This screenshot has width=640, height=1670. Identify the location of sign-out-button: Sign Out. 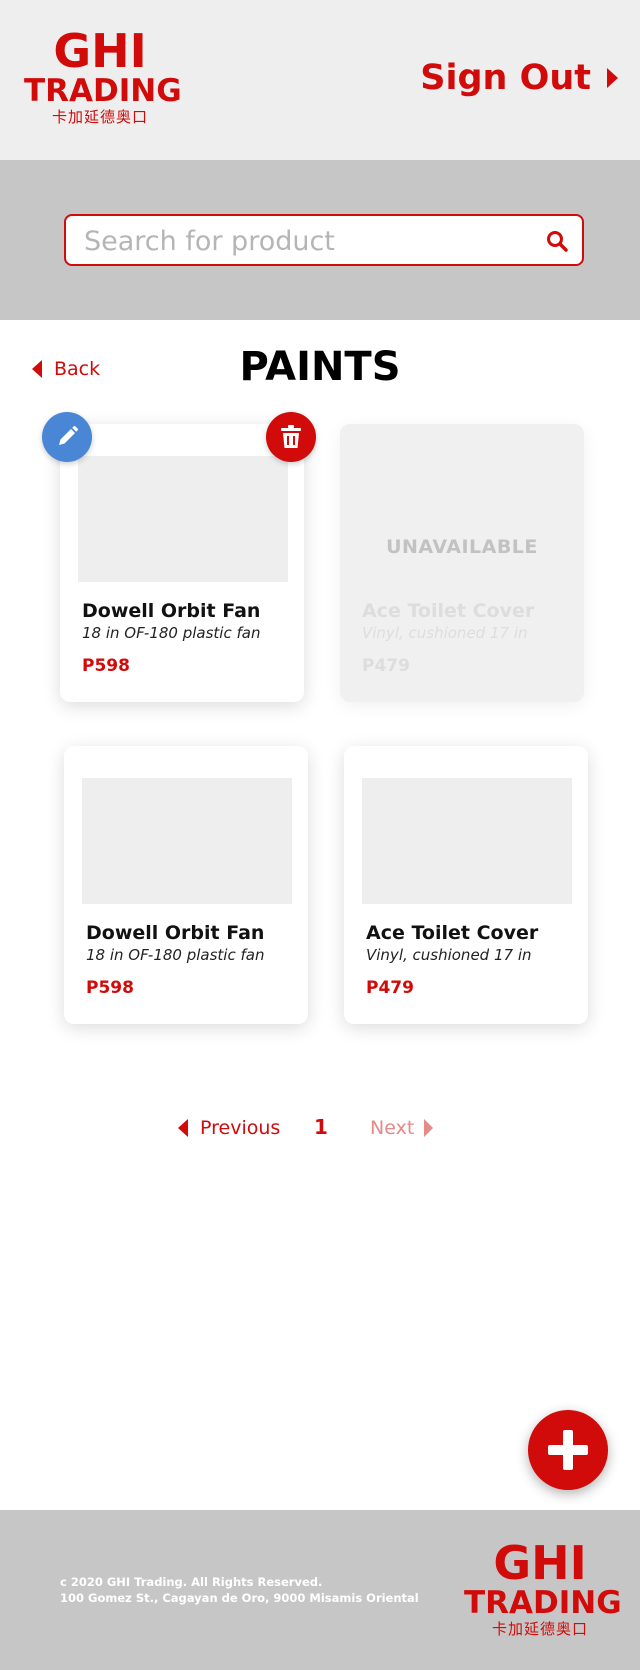
(519, 78).